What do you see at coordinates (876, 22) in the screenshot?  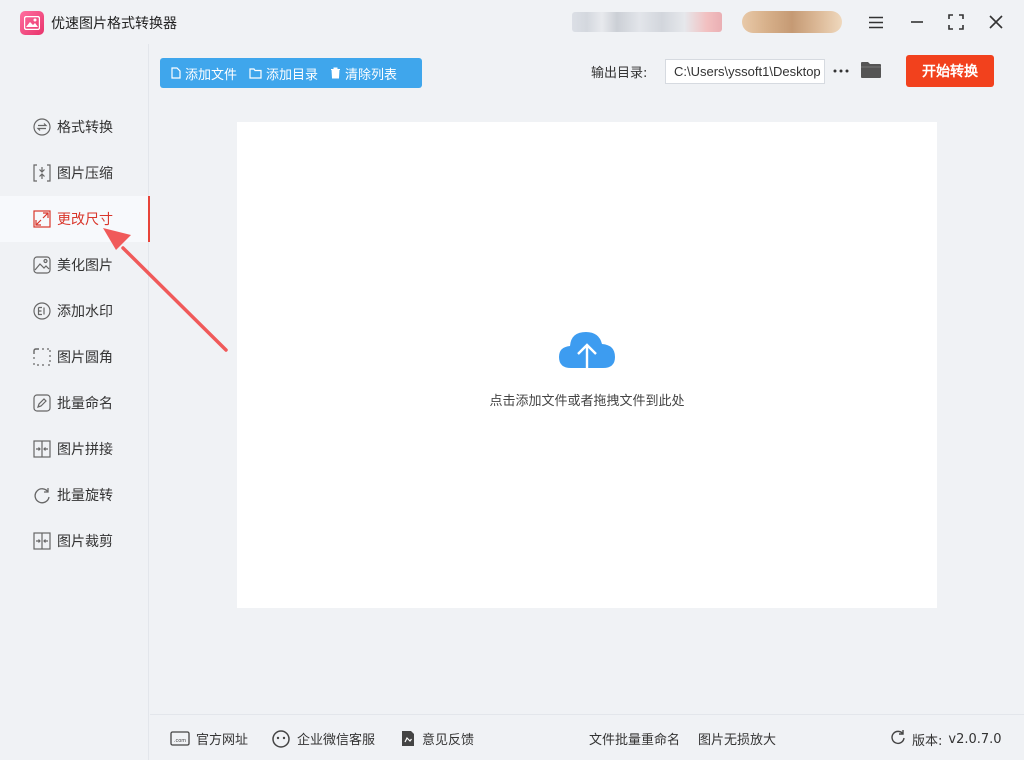 I see `menu-icon` at bounding box center [876, 22].